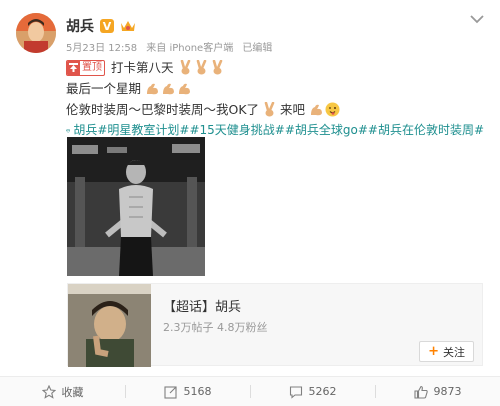  Describe the element at coordinates (197, 391) in the screenshot. I see `repost-count: 5168` at that location.